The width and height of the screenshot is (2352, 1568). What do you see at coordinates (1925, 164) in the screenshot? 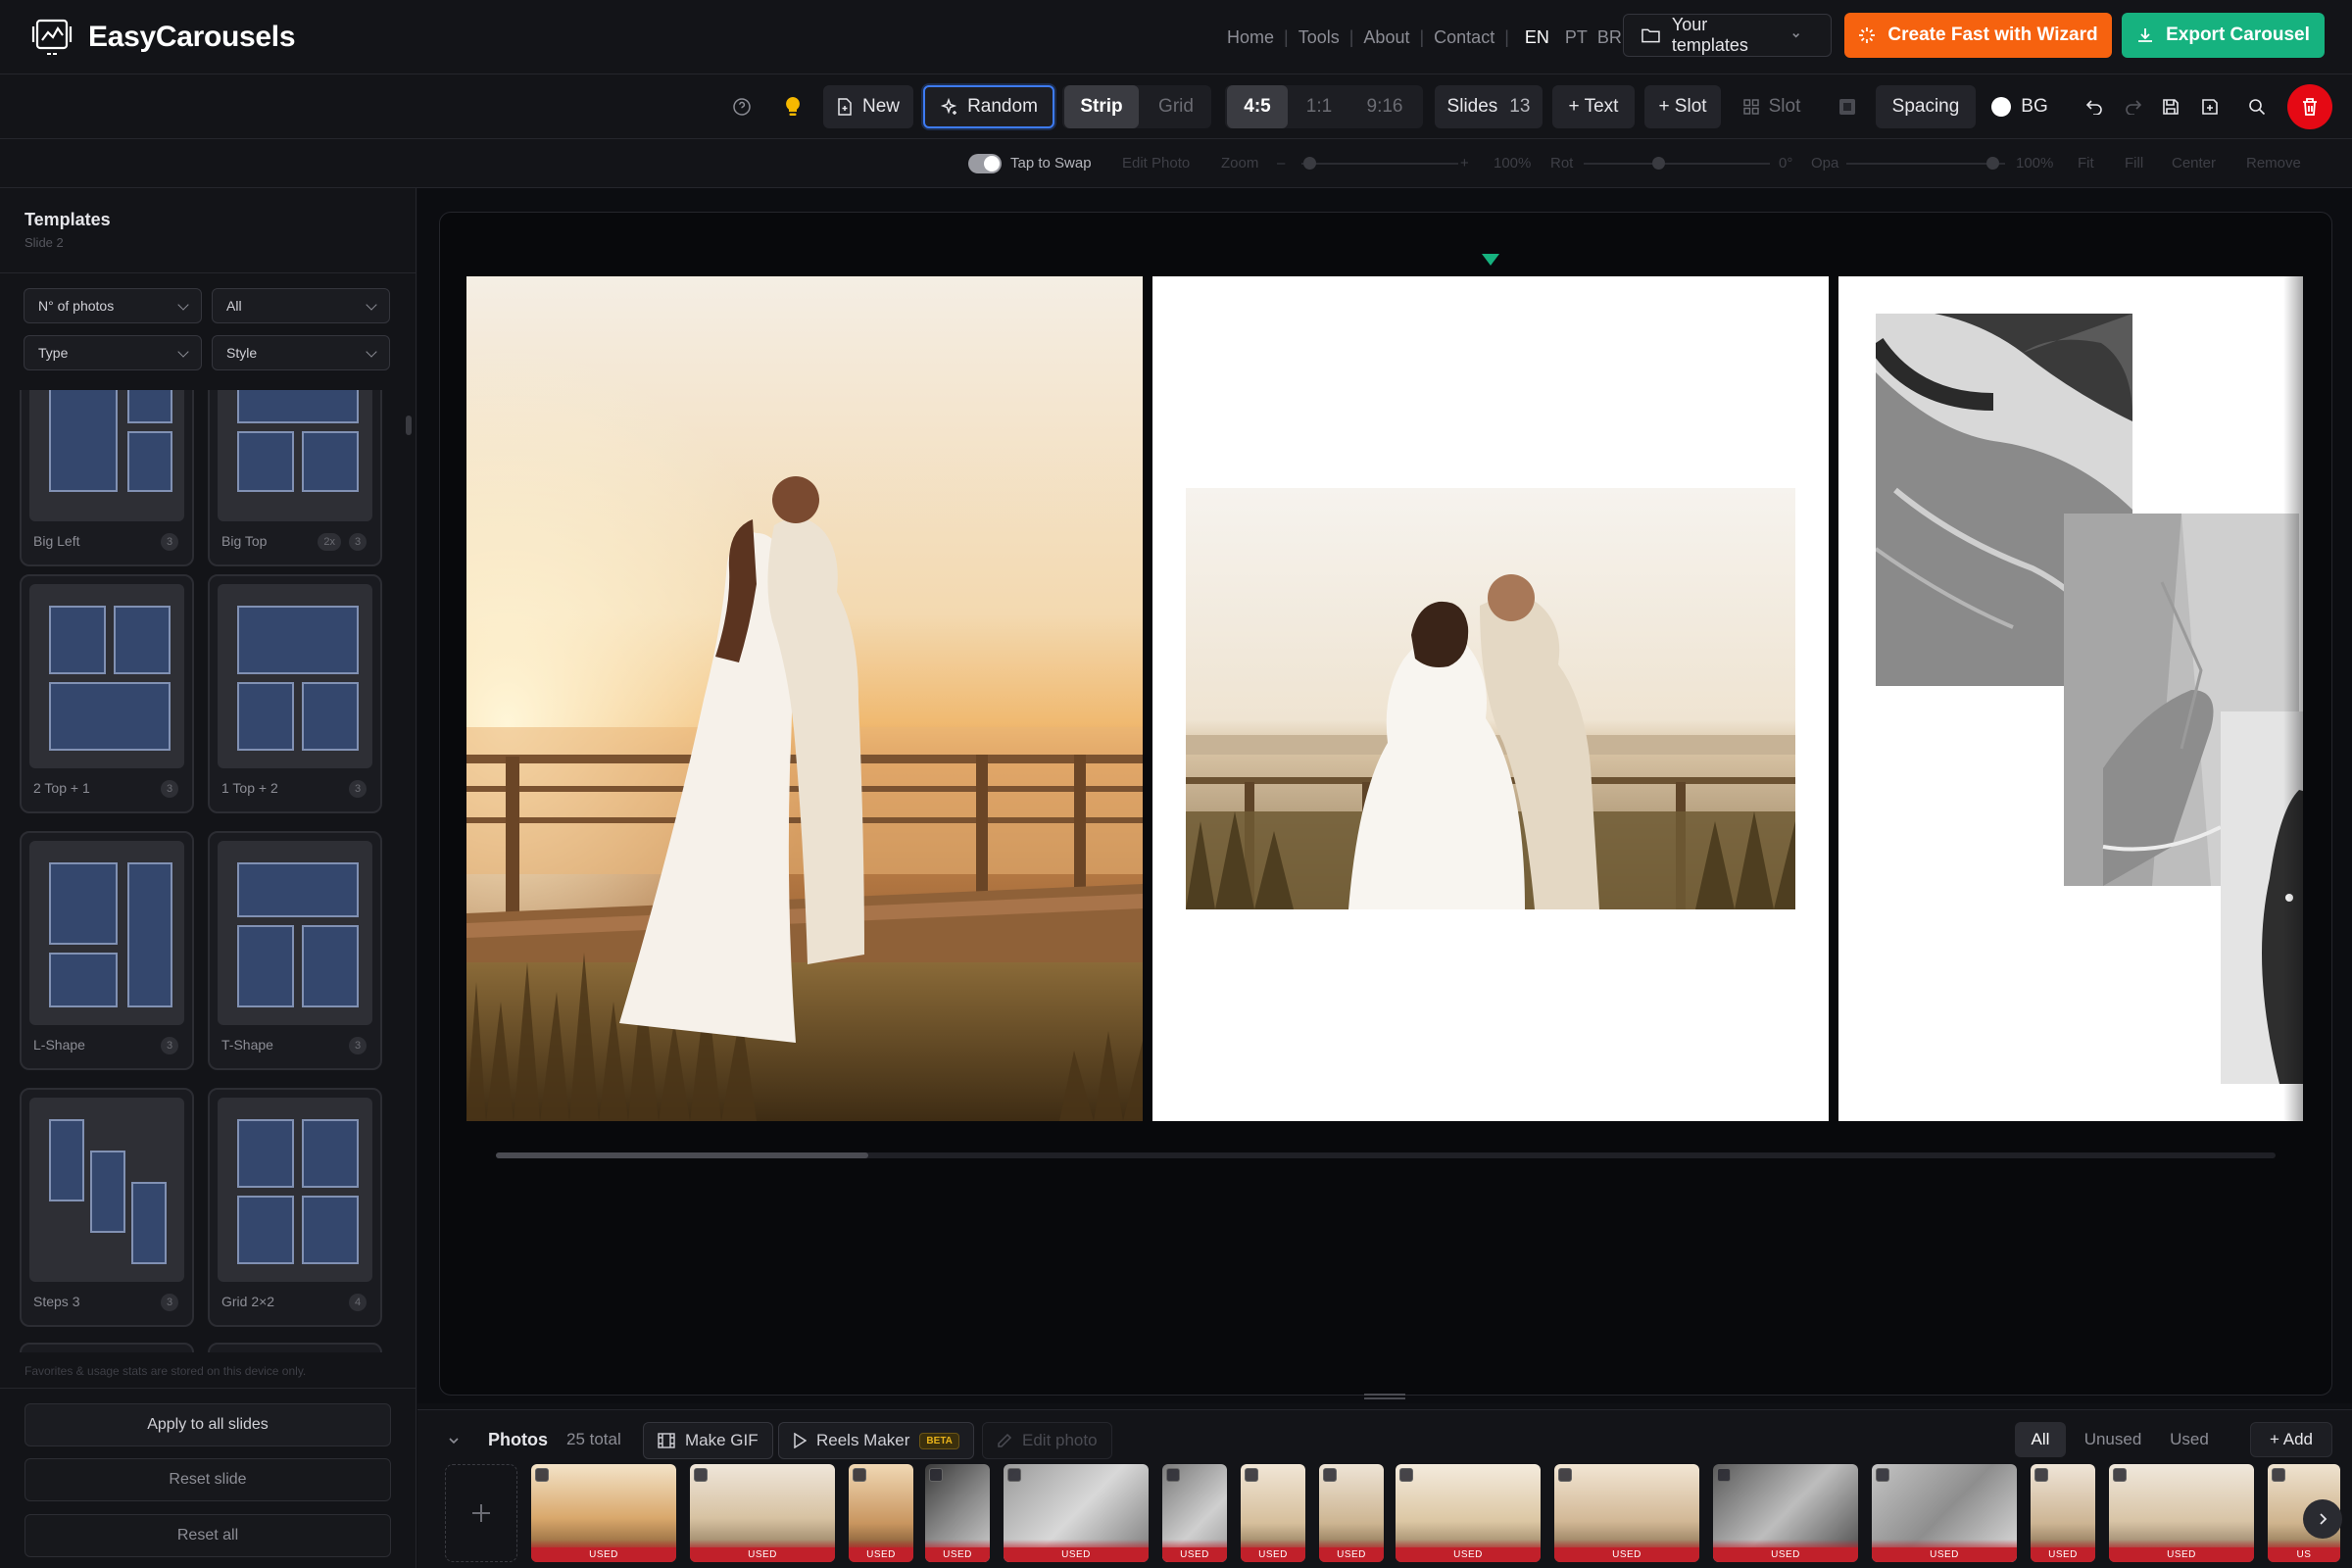
I see `opacity-slider-track` at bounding box center [1925, 164].